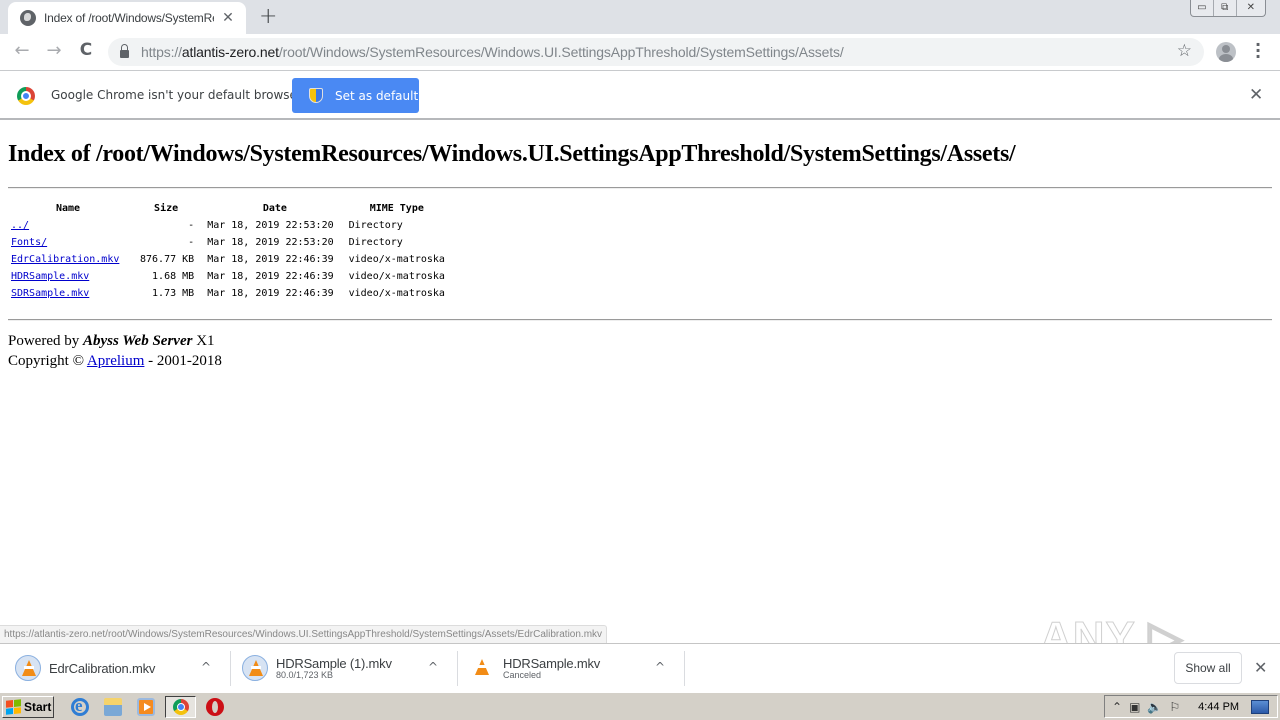 The image size is (1280, 720). What do you see at coordinates (640, 188) in the screenshot?
I see `divider-top` at bounding box center [640, 188].